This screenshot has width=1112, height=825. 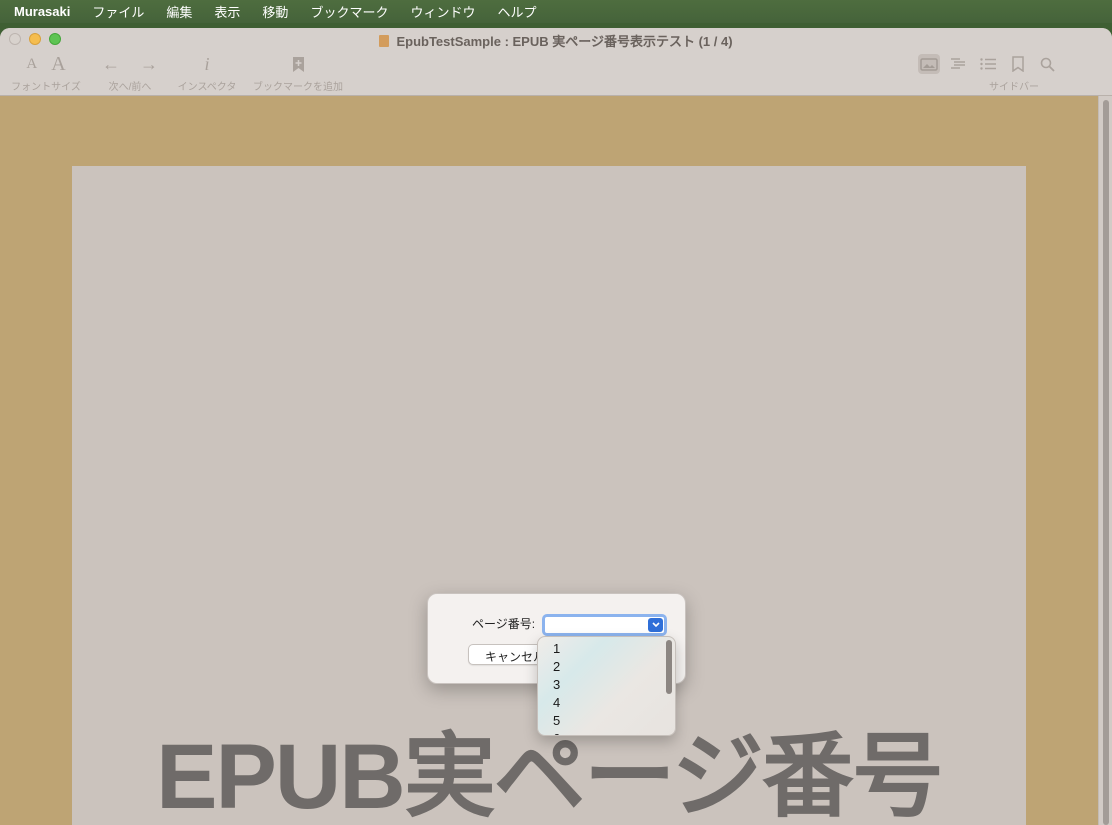 I want to click on menu-bar: Murasaki ファイル 編集 表示 移動 ブックマーク ウィンドウ ヘルプ, so click(x=556, y=11).